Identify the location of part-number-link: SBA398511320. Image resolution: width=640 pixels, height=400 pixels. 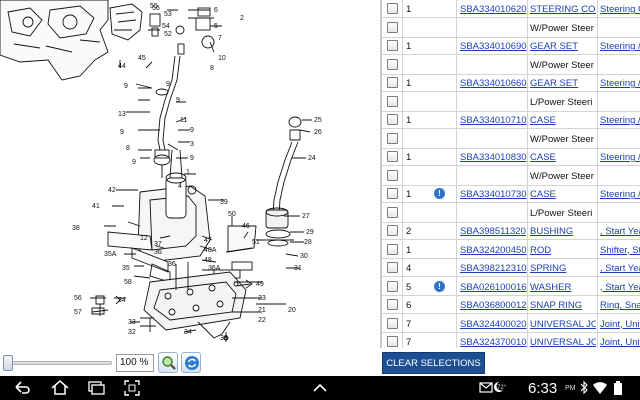
(493, 231).